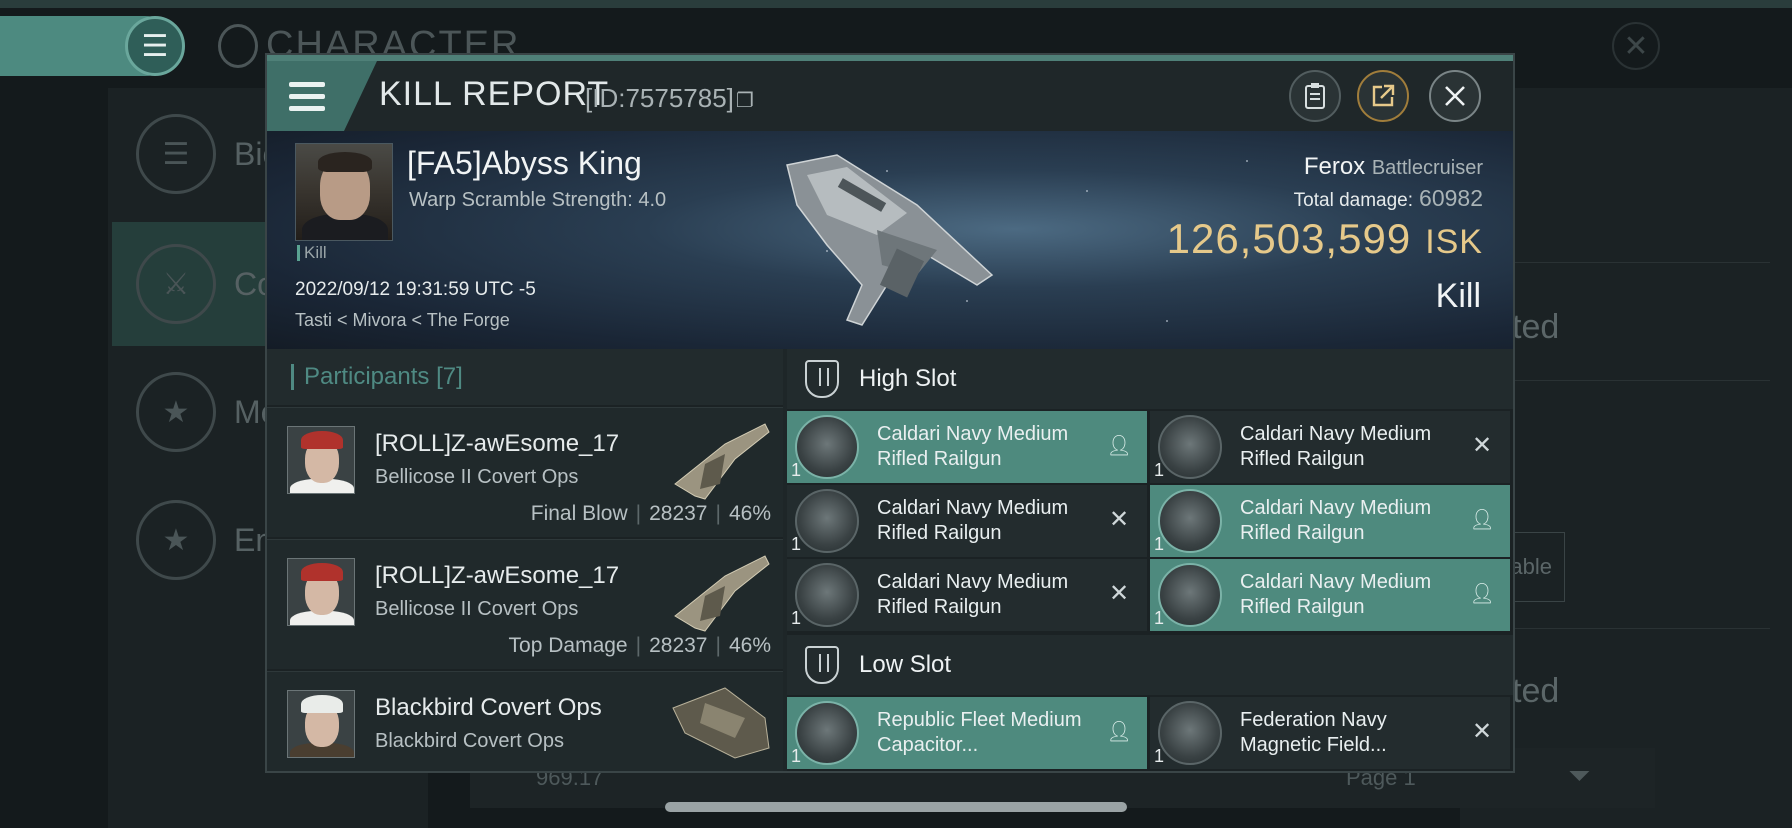  I want to click on high-slot-icon, so click(822, 379).